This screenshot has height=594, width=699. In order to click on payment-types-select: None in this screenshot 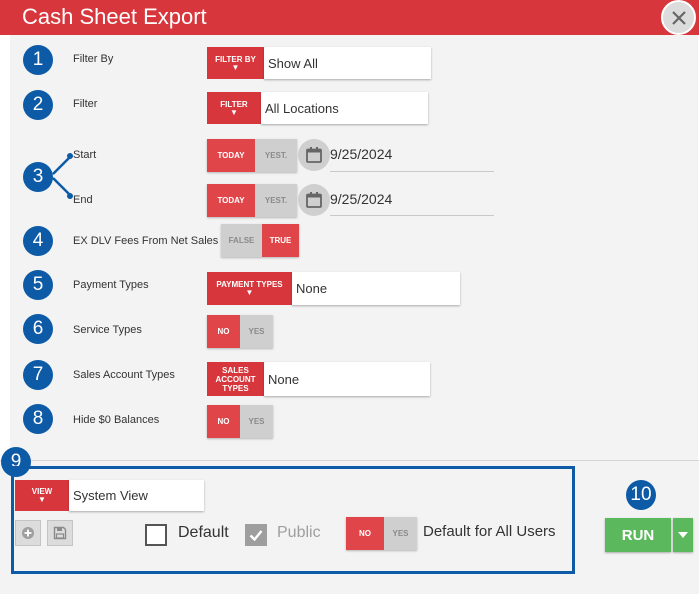, I will do `click(376, 288)`.